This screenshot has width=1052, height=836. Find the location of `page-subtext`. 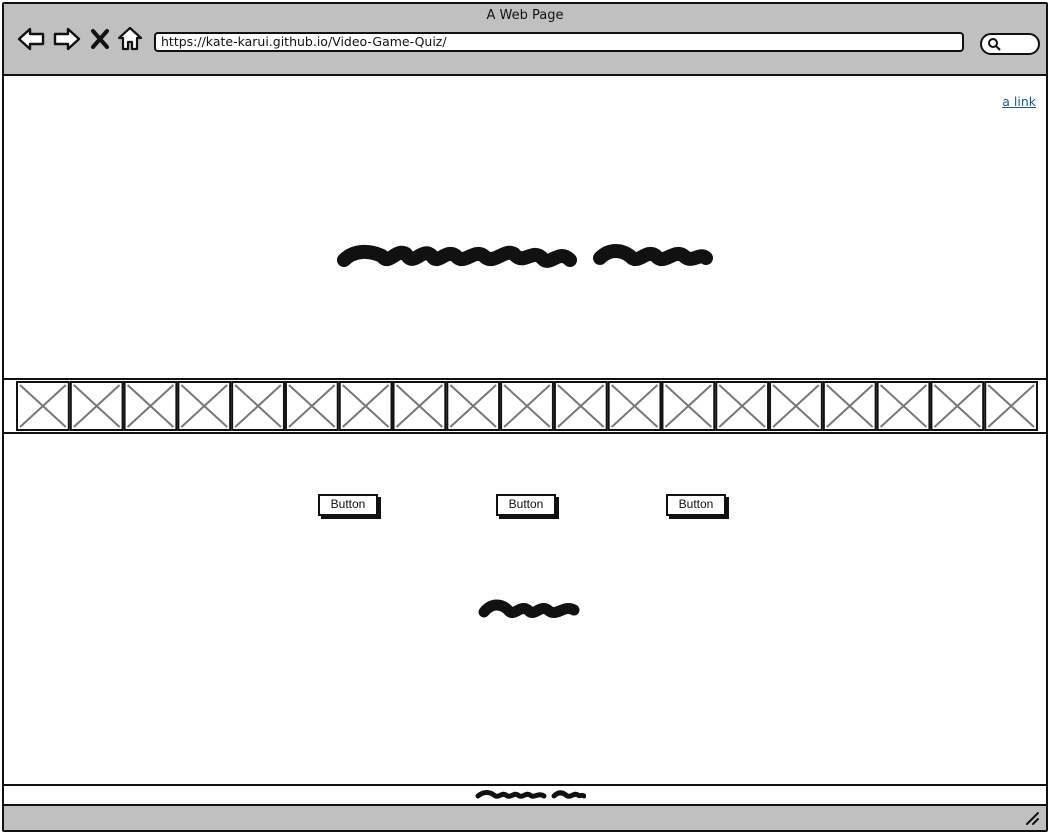

page-subtext is located at coordinates (529, 608).